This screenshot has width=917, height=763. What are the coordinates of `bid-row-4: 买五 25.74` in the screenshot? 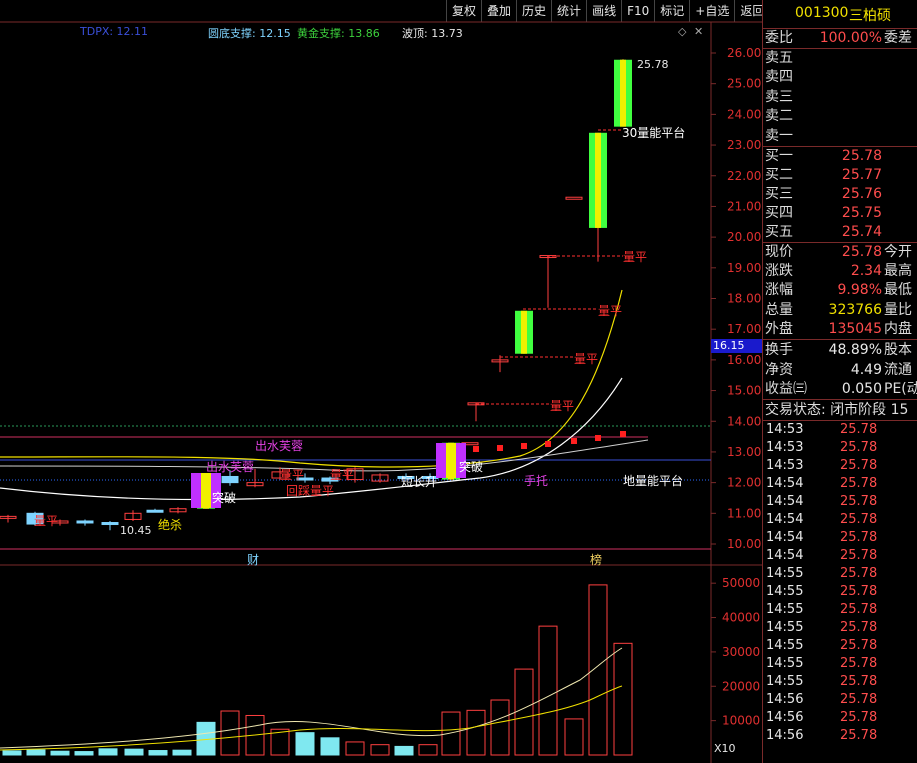 It's located at (840, 232).